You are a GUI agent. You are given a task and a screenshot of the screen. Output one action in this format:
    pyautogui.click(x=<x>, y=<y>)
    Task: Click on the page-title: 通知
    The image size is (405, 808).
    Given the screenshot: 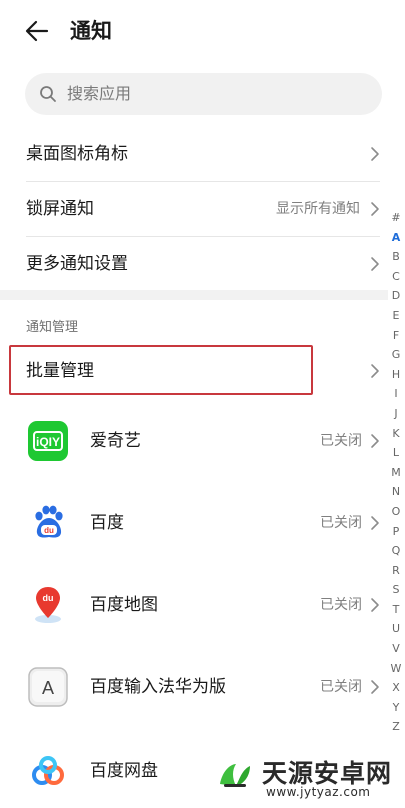 What is the action you would take?
    pyautogui.click(x=91, y=31)
    